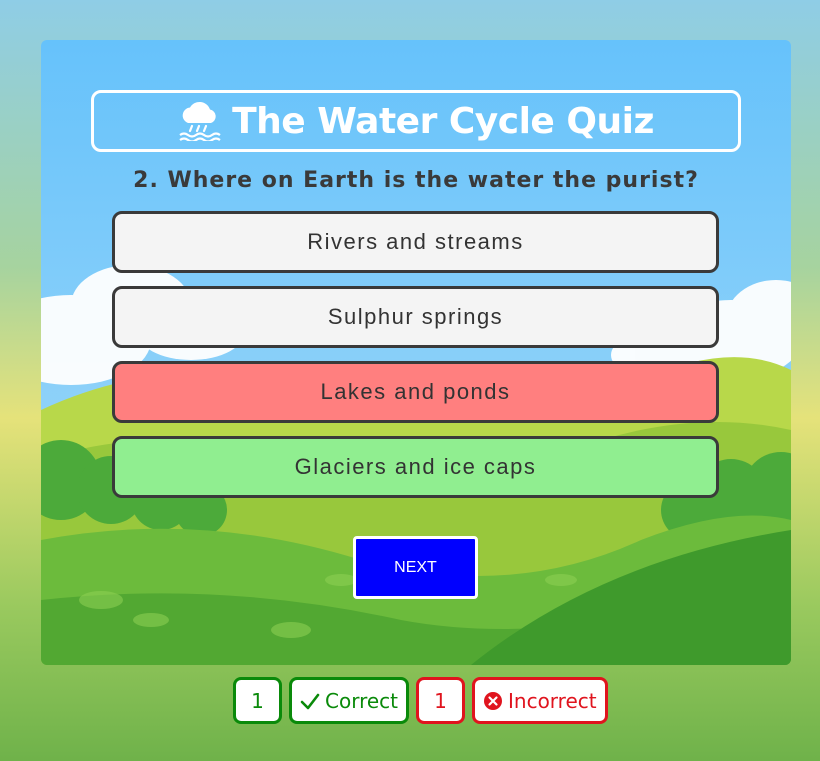 Image resolution: width=820 pixels, height=761 pixels. I want to click on answer-button-1: Rivers and streams, so click(415, 242).